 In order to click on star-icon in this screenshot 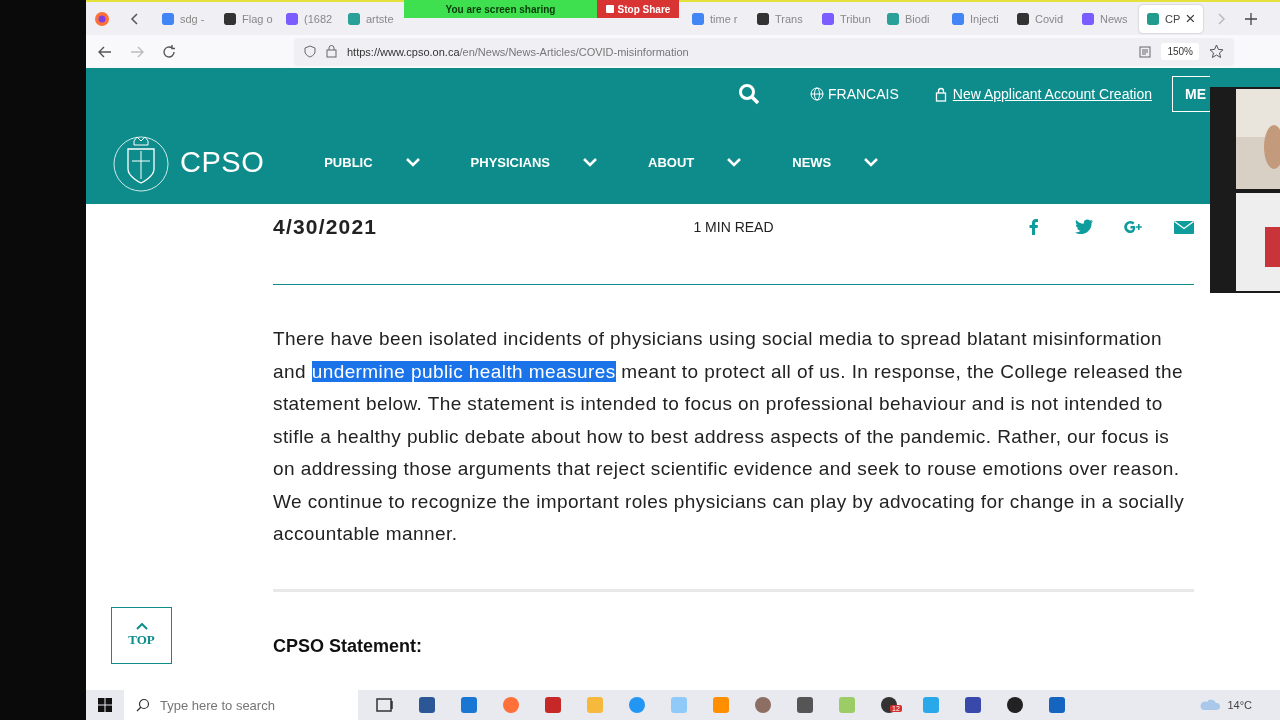, I will do `click(1216, 51)`.